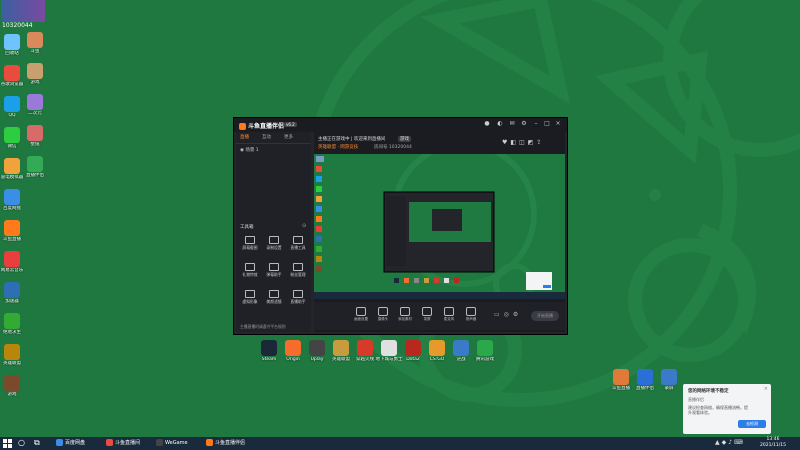  What do you see at coordinates (12, 332) in the screenshot?
I see `desktop-icon-label: 绝地求生` at bounding box center [12, 332].